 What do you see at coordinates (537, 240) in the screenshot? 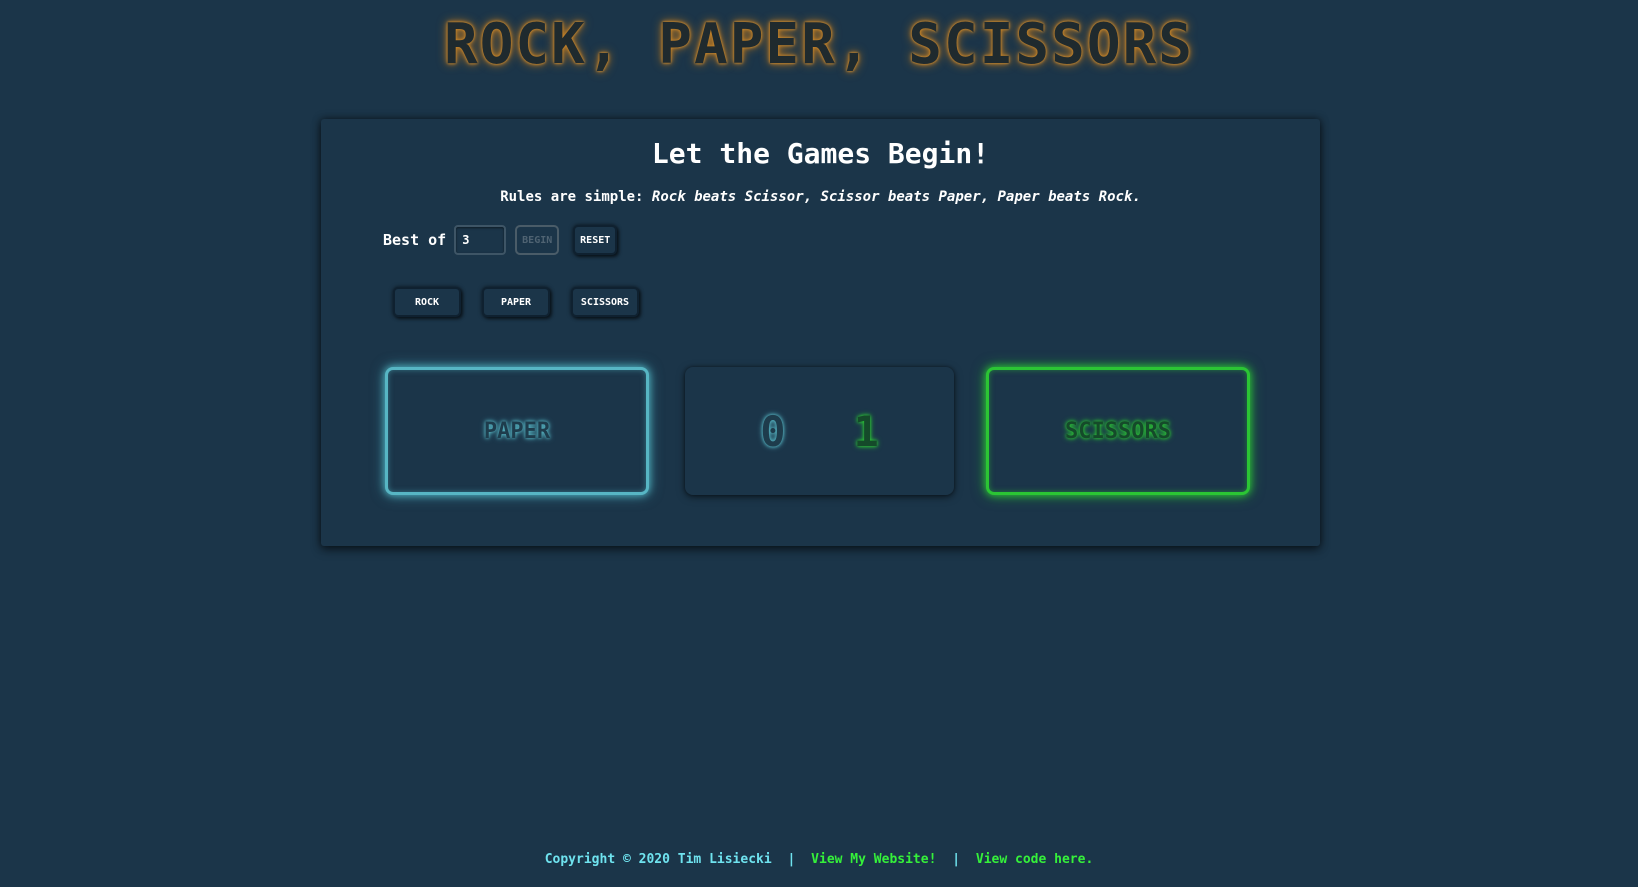
I see `begin-button: BEGIN` at bounding box center [537, 240].